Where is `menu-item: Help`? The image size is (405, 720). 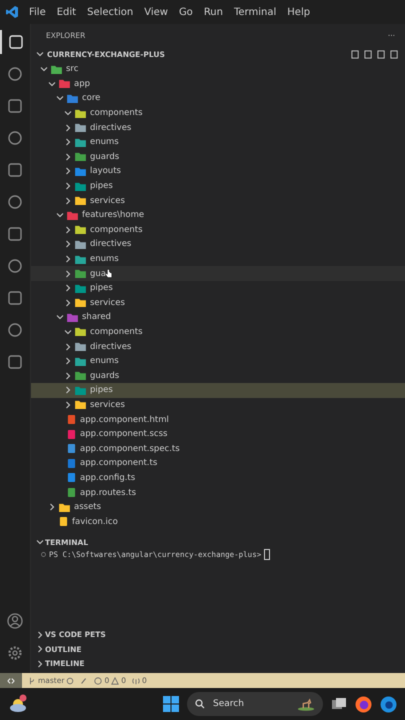
menu-item: Help is located at coordinates (298, 12).